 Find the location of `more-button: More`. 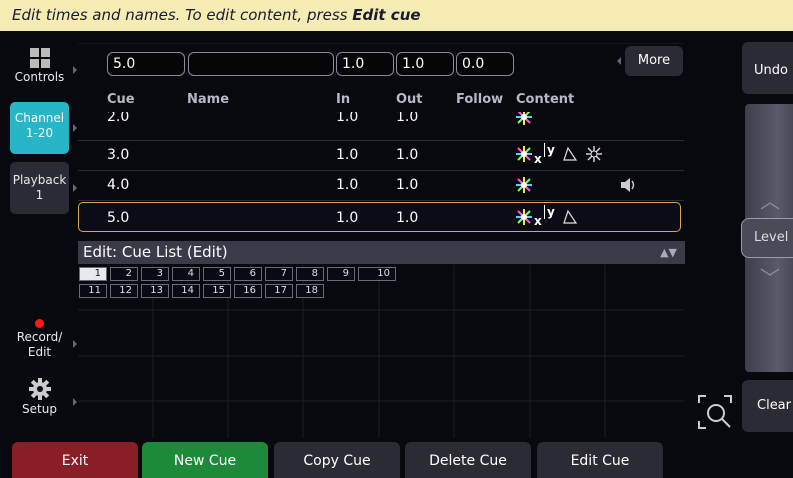

more-button: More is located at coordinates (654, 61).